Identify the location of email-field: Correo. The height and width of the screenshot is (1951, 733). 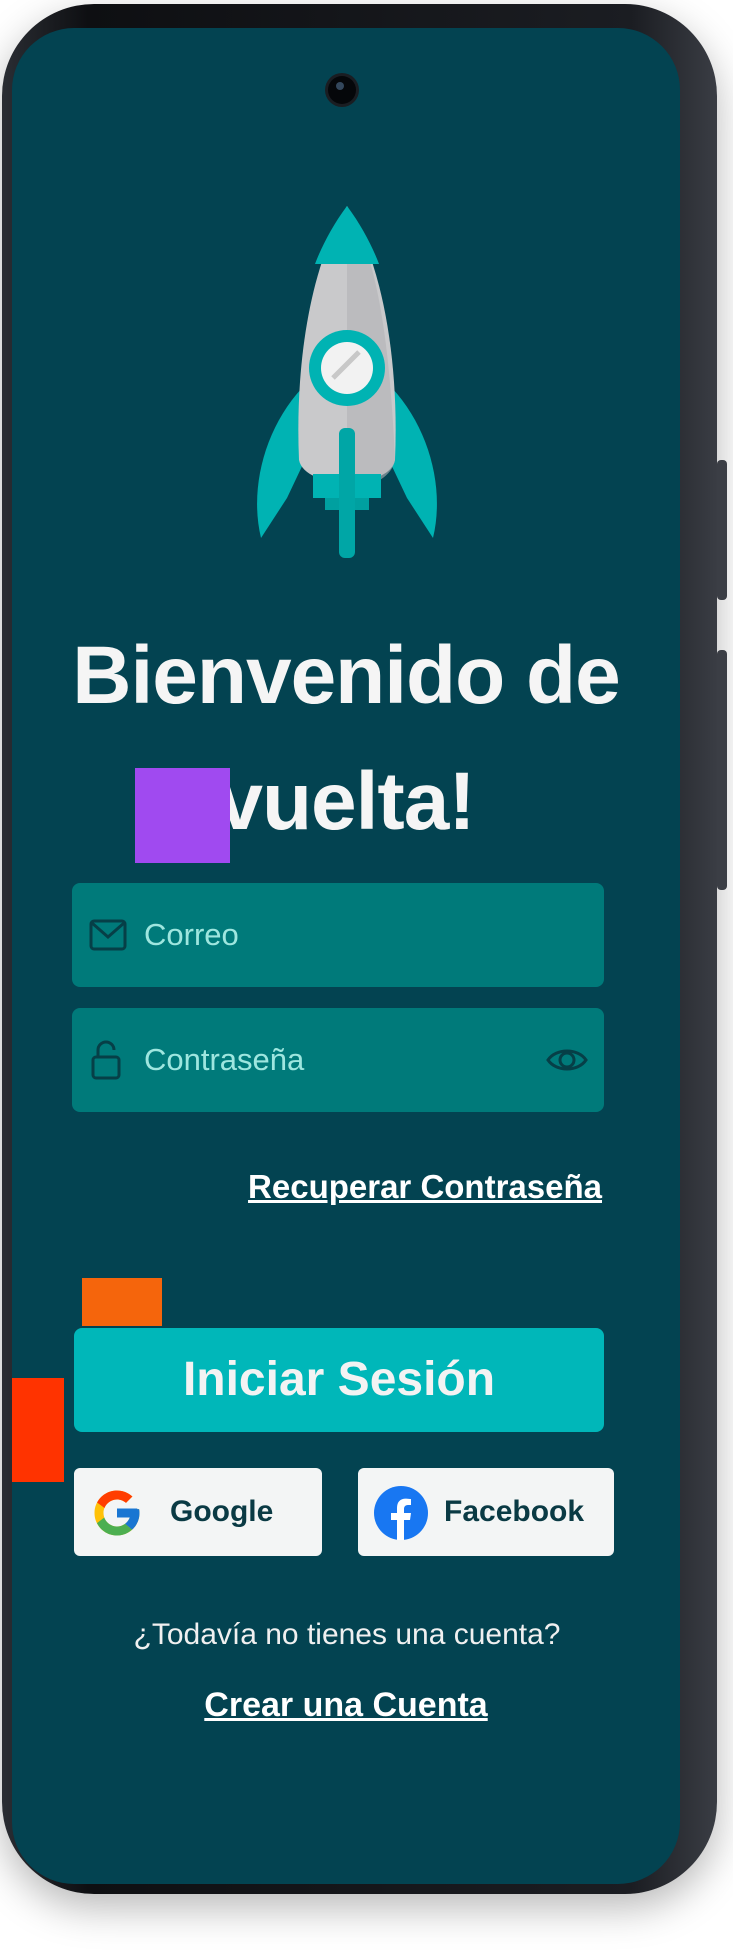
(338, 935).